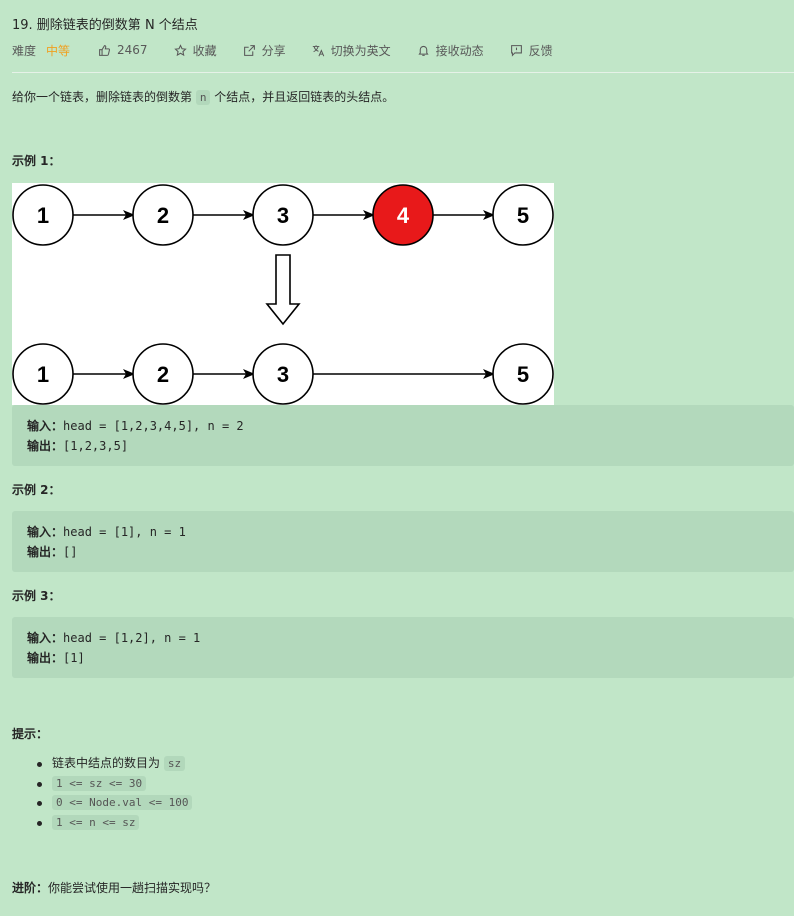 The width and height of the screenshot is (794, 916). I want to click on list-item: 1 <= n <= sz, so click(102, 823).